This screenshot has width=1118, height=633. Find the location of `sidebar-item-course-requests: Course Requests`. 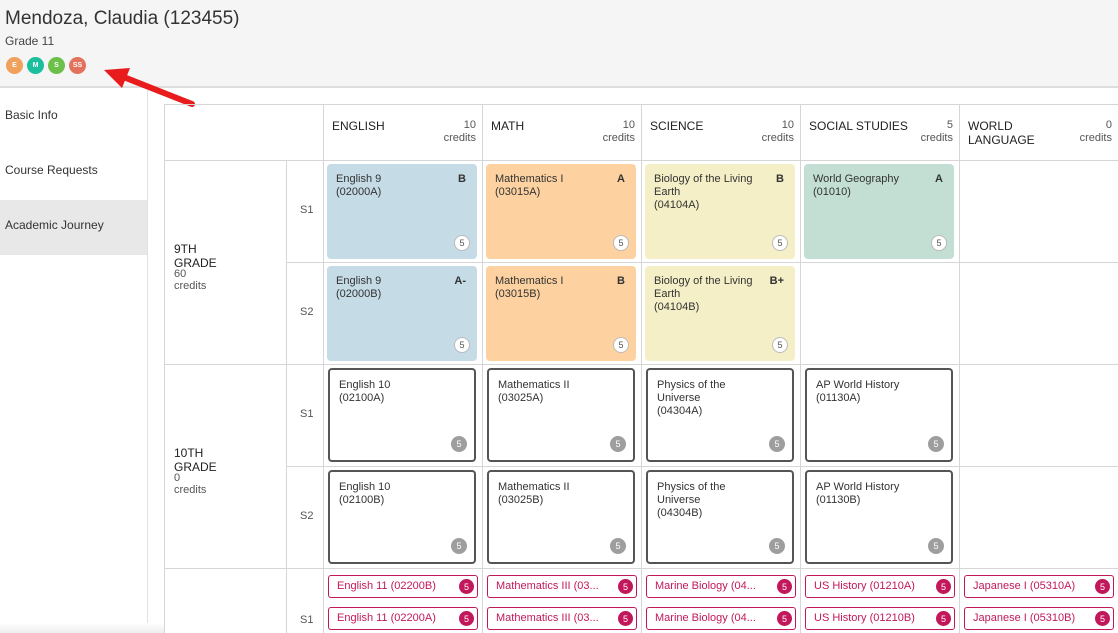

sidebar-item-course-requests: Course Requests is located at coordinates (73, 172).